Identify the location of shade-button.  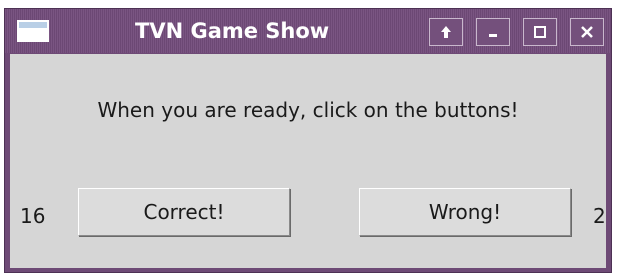
(446, 32).